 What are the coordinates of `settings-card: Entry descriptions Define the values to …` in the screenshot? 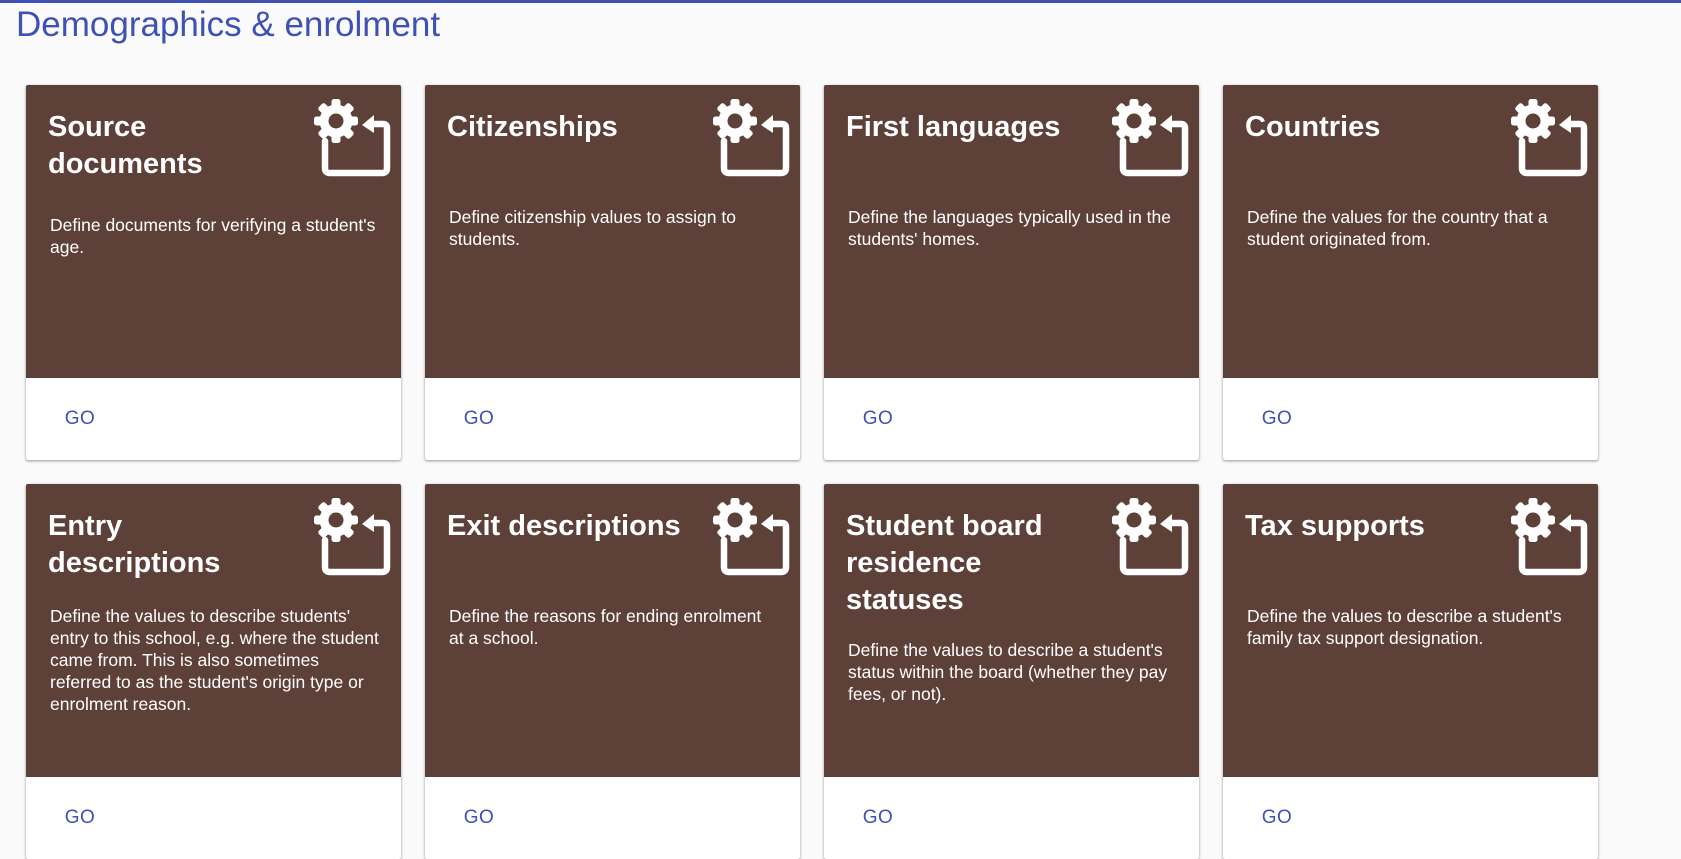 It's located at (213, 671).